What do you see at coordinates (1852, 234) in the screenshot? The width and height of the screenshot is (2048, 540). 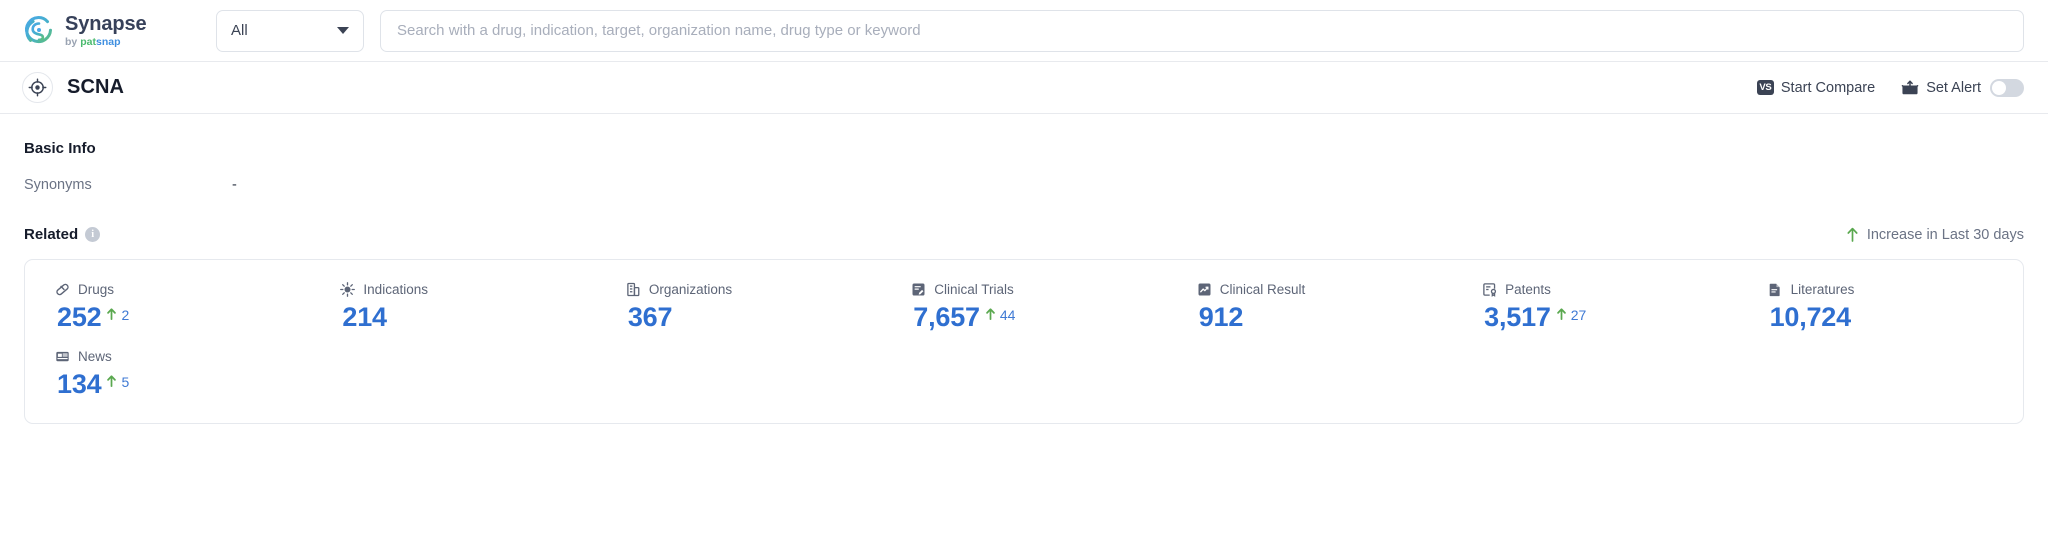 I see `arrow-up-icon` at bounding box center [1852, 234].